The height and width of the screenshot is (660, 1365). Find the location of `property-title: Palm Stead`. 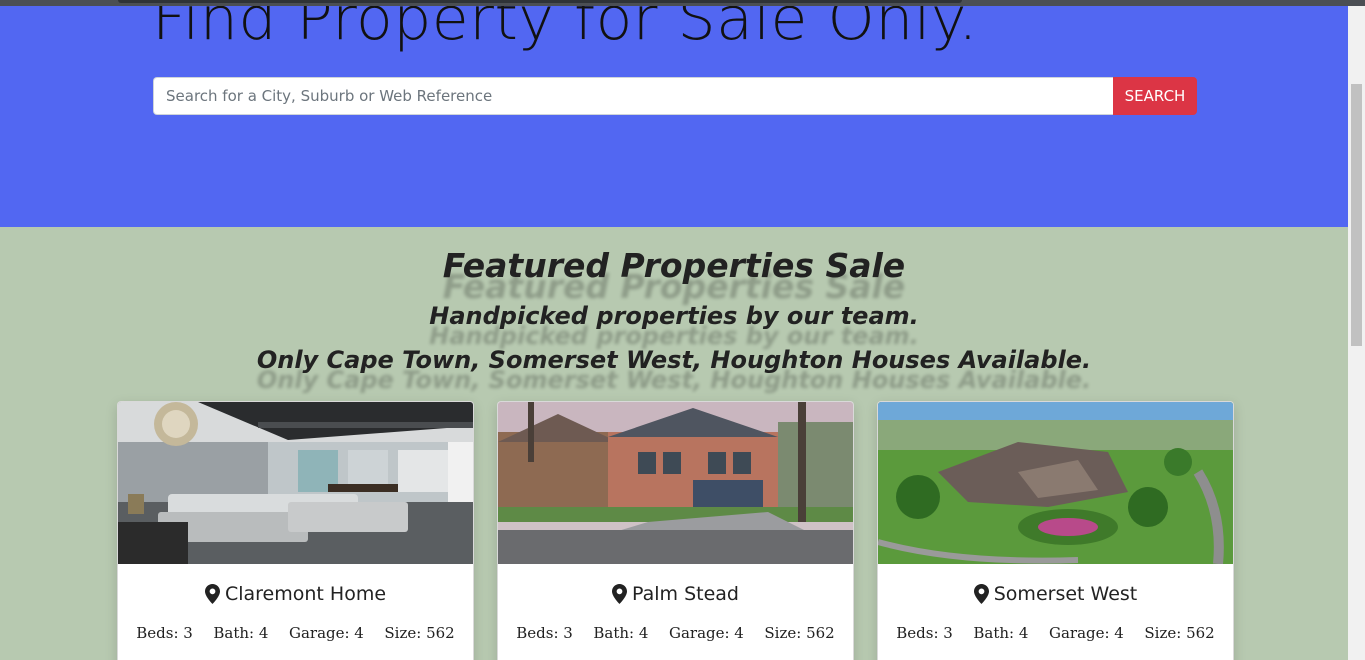

property-title: Palm Stead is located at coordinates (675, 594).